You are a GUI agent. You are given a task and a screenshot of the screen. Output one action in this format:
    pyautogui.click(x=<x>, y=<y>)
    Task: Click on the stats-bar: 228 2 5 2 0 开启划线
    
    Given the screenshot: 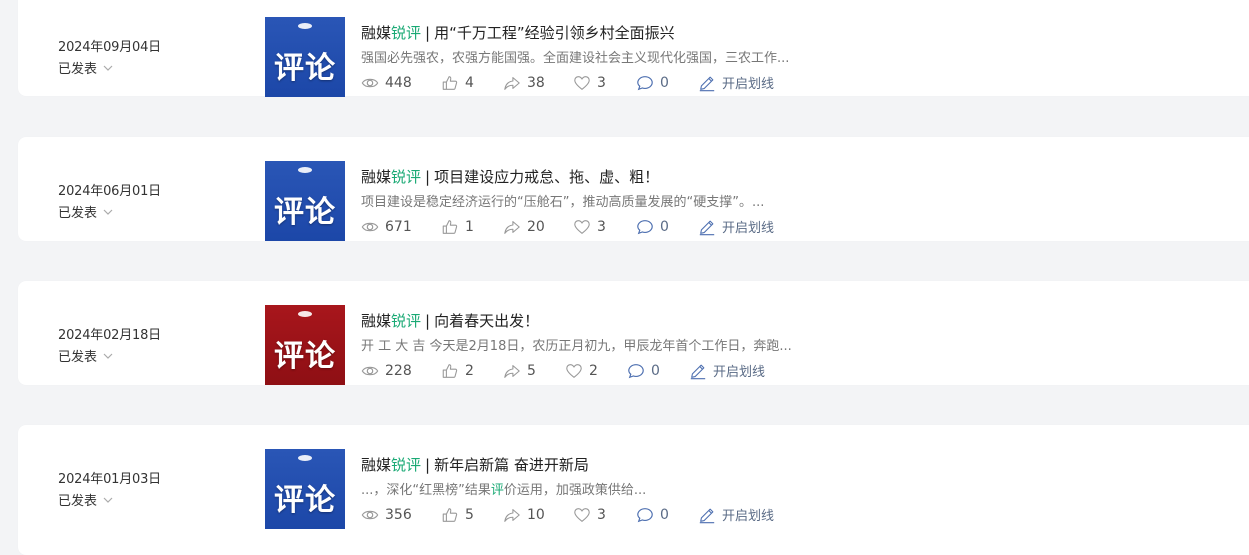 What is the action you would take?
    pyautogui.click(x=563, y=370)
    